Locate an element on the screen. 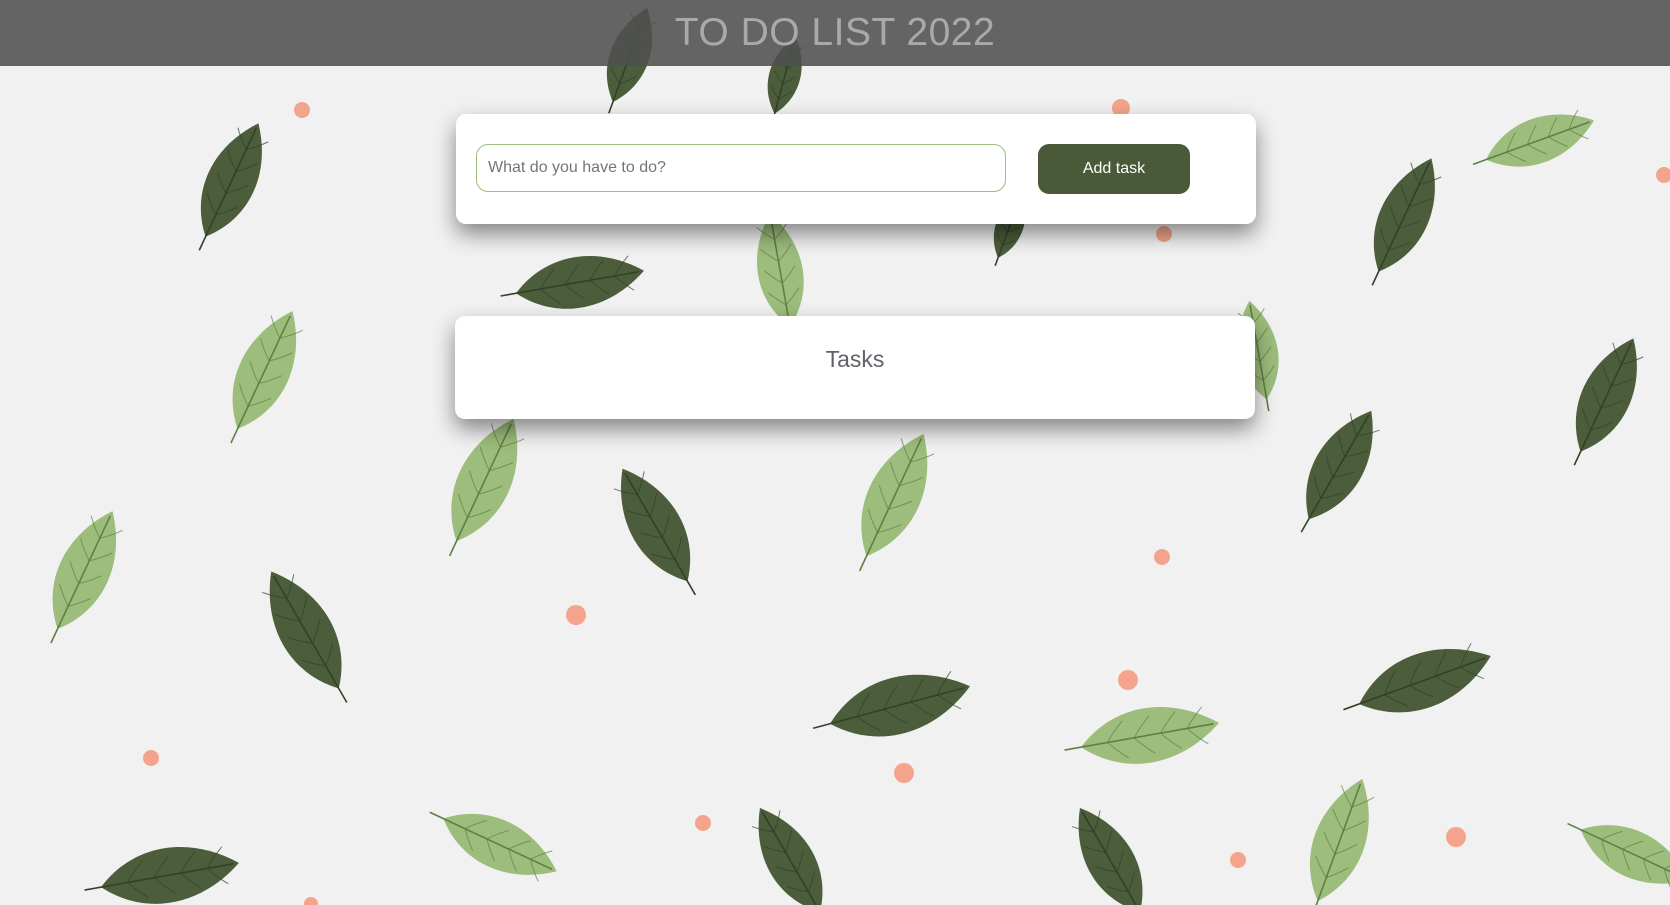 The image size is (1670, 905). add-task-button: Add task is located at coordinates (1114, 169).